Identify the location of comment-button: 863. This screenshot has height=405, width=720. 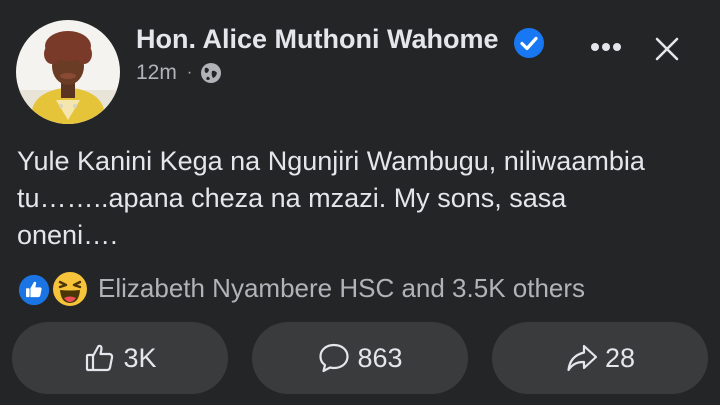
(360, 358).